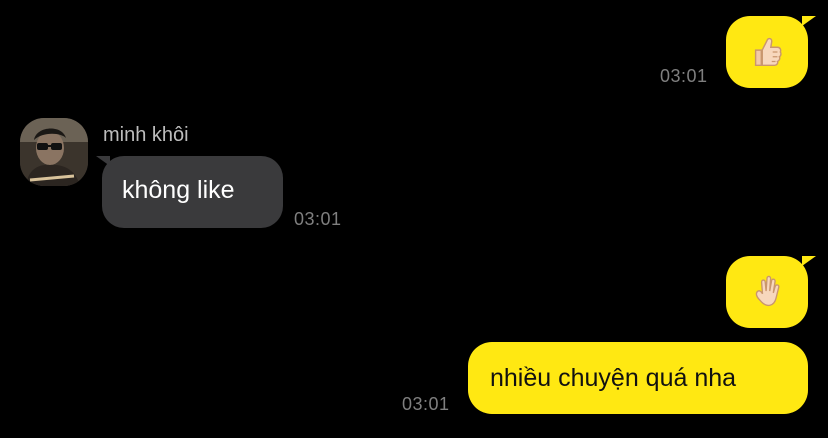 The width and height of the screenshot is (828, 438). I want to click on message-text: không like, so click(178, 190).